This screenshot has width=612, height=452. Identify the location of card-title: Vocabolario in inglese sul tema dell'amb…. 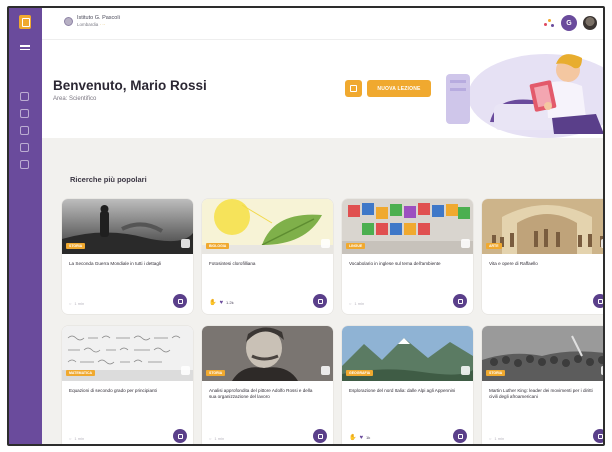
(395, 263).